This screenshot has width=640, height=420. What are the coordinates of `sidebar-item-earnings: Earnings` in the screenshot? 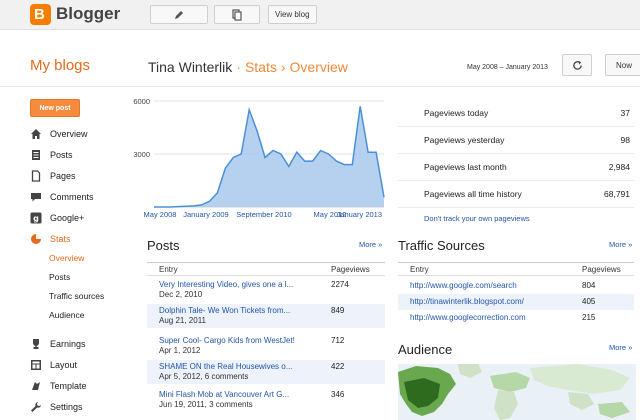 It's located at (58, 344).